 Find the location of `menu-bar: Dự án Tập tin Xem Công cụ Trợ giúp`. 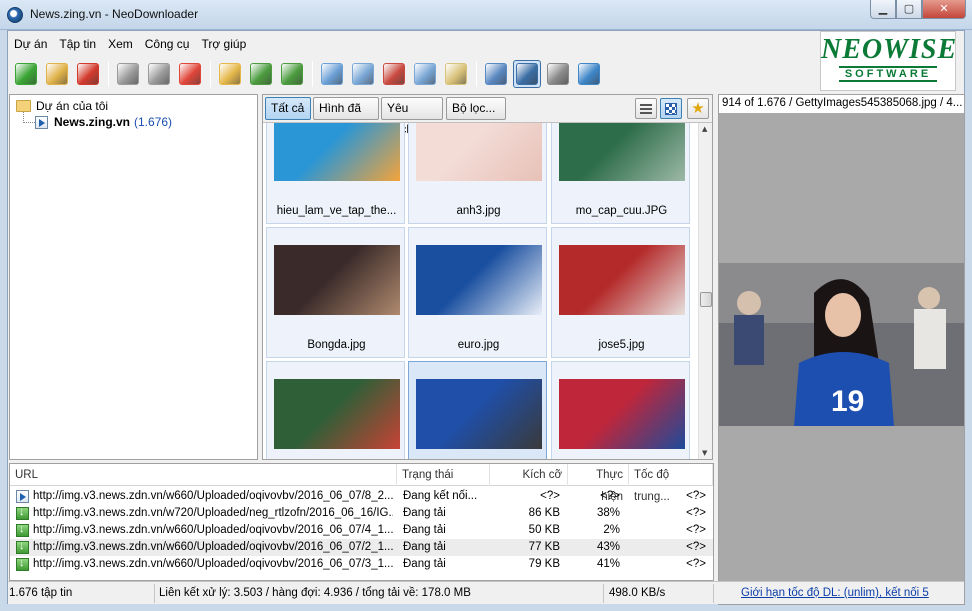

menu-bar: Dự án Tập tin Xem Công cụ Trợ giúp is located at coordinates (130, 44).